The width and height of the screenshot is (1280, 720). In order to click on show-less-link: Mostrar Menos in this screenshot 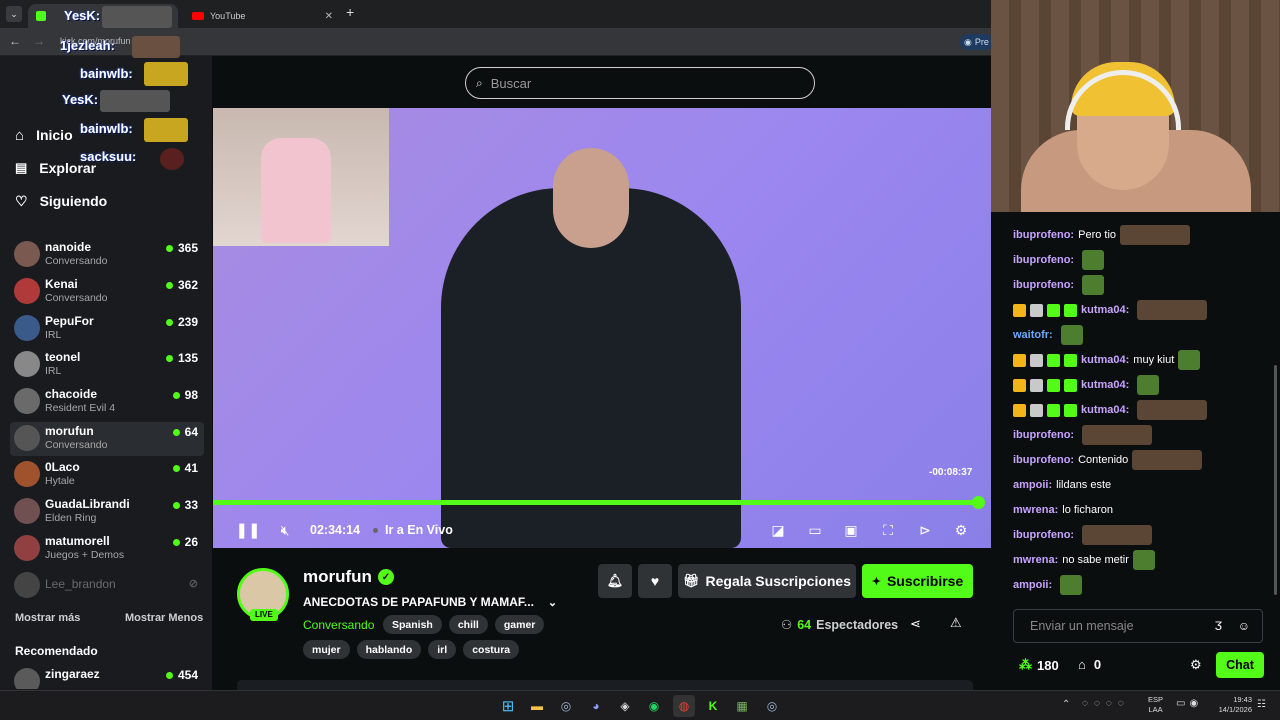, I will do `click(164, 618)`.